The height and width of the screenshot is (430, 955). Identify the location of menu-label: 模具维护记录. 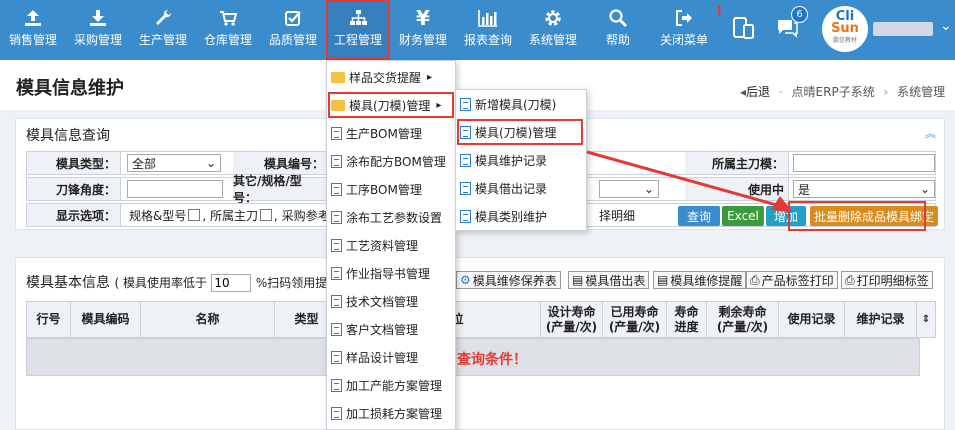
(511, 160).